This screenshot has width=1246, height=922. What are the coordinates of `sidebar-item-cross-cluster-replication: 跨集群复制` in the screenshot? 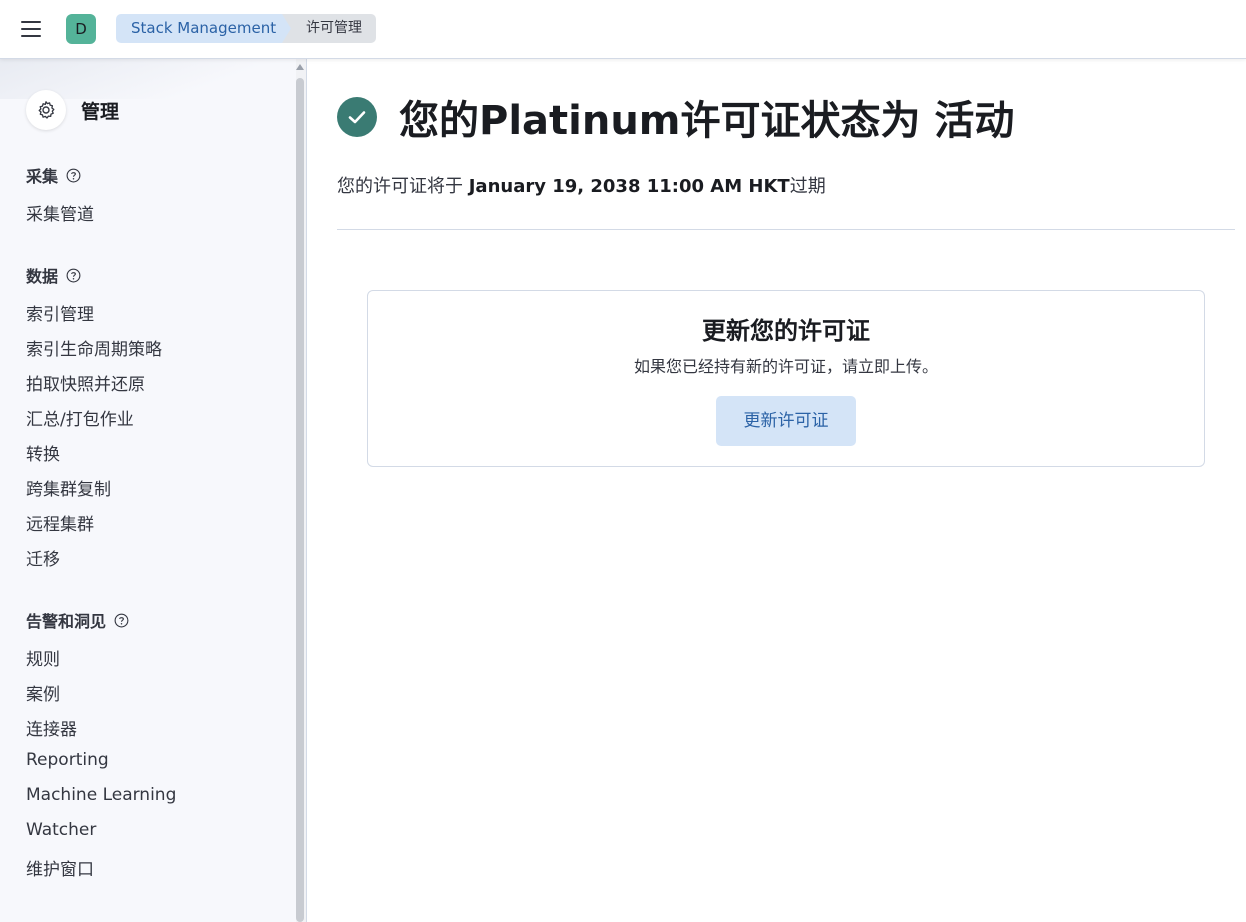 It's located at (68, 487).